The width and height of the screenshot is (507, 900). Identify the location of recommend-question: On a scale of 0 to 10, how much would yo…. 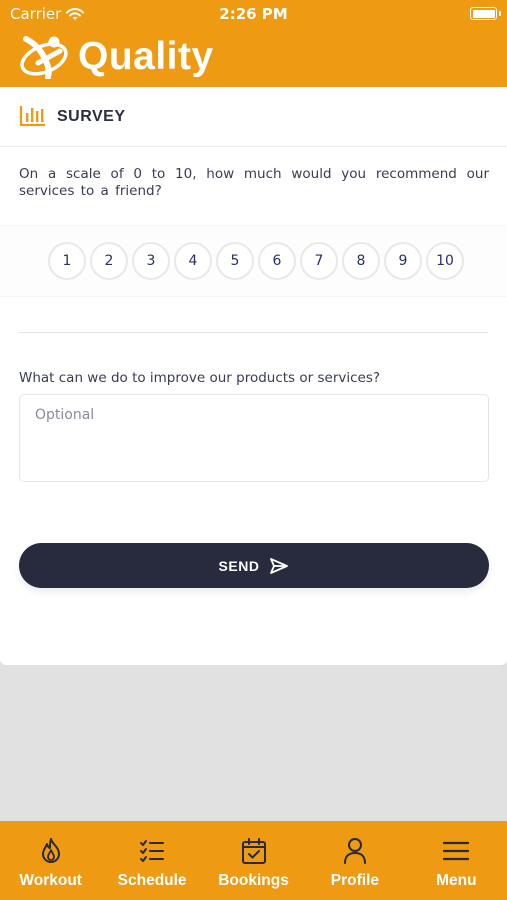
(254, 182).